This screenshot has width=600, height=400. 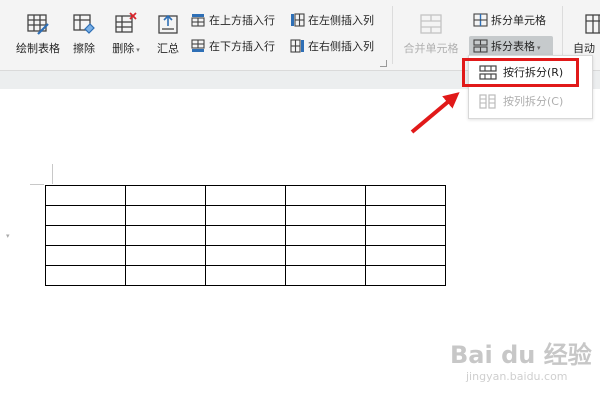 What do you see at coordinates (8, 236) in the screenshot?
I see `margin-marker-icon: ▾` at bounding box center [8, 236].